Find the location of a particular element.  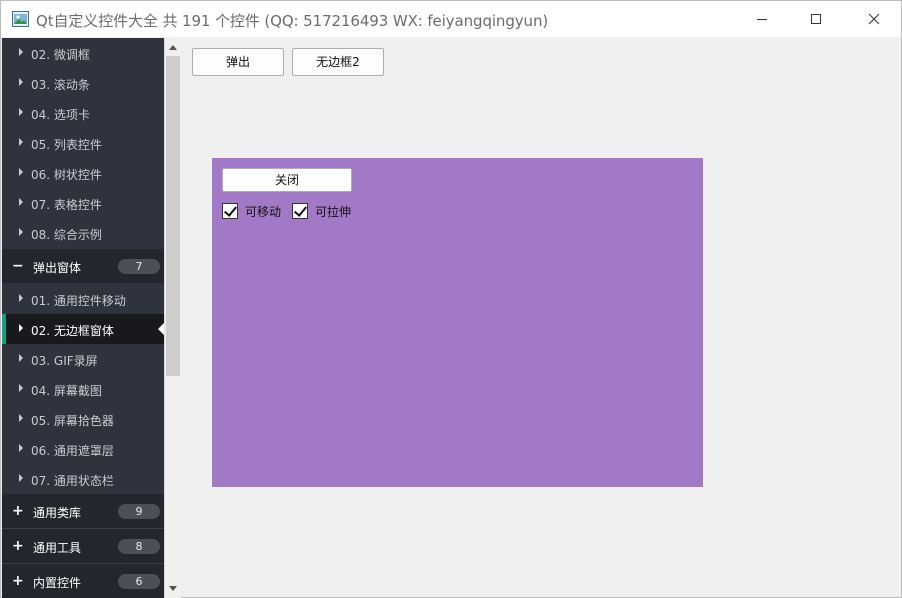

count-badge: 7 is located at coordinates (139, 266).